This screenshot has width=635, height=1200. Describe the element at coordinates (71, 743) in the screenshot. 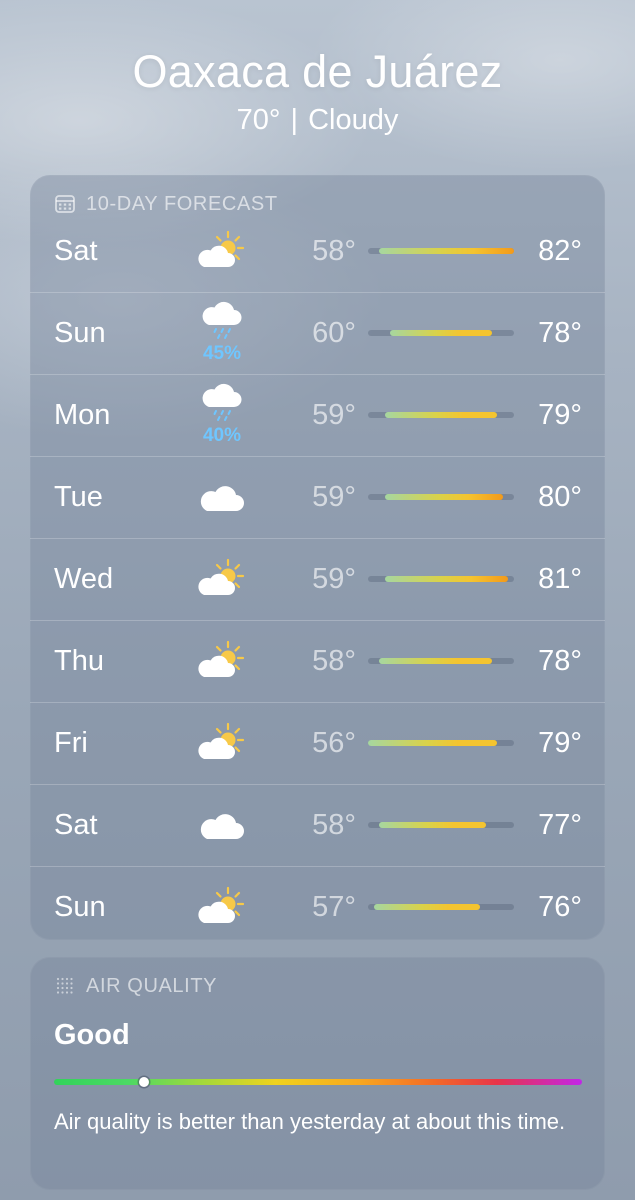

I see `forecast-day-label: Fri` at that location.